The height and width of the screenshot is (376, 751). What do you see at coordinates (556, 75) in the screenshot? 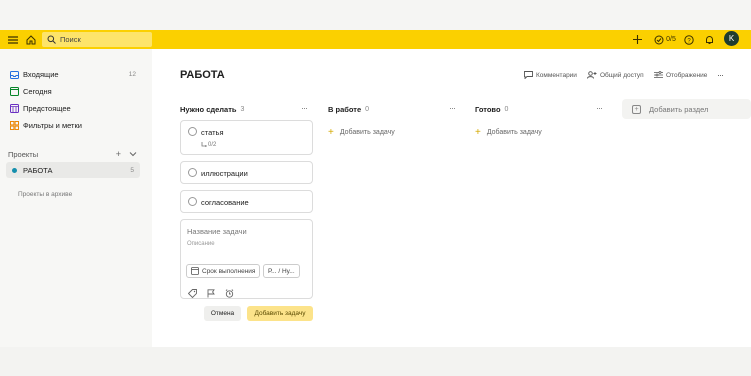
I see `comments-label: Комментарии` at bounding box center [556, 75].